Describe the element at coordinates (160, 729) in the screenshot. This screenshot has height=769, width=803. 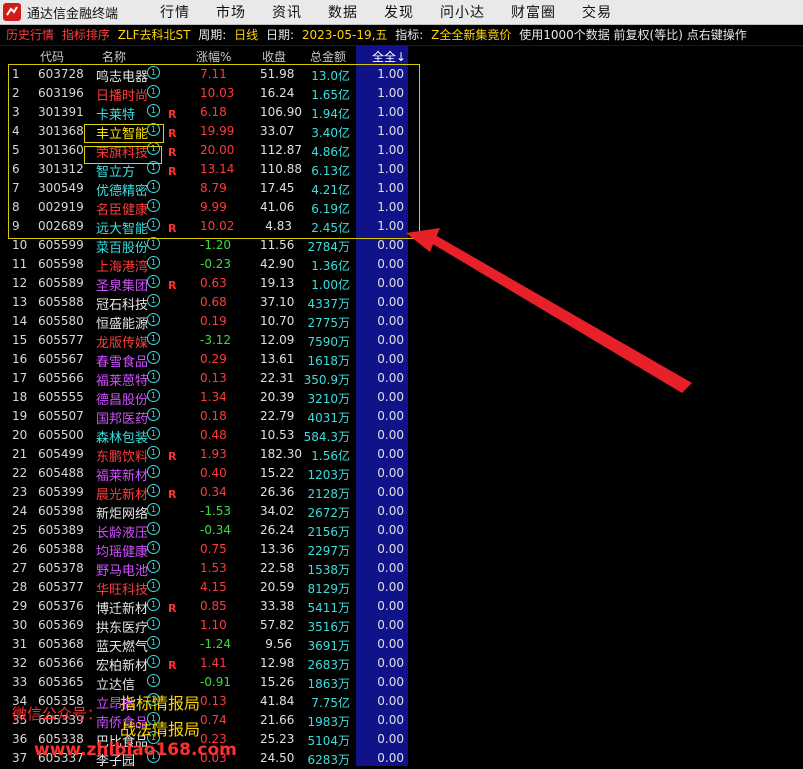
I see `overlay-line2: 战法情报局` at that location.